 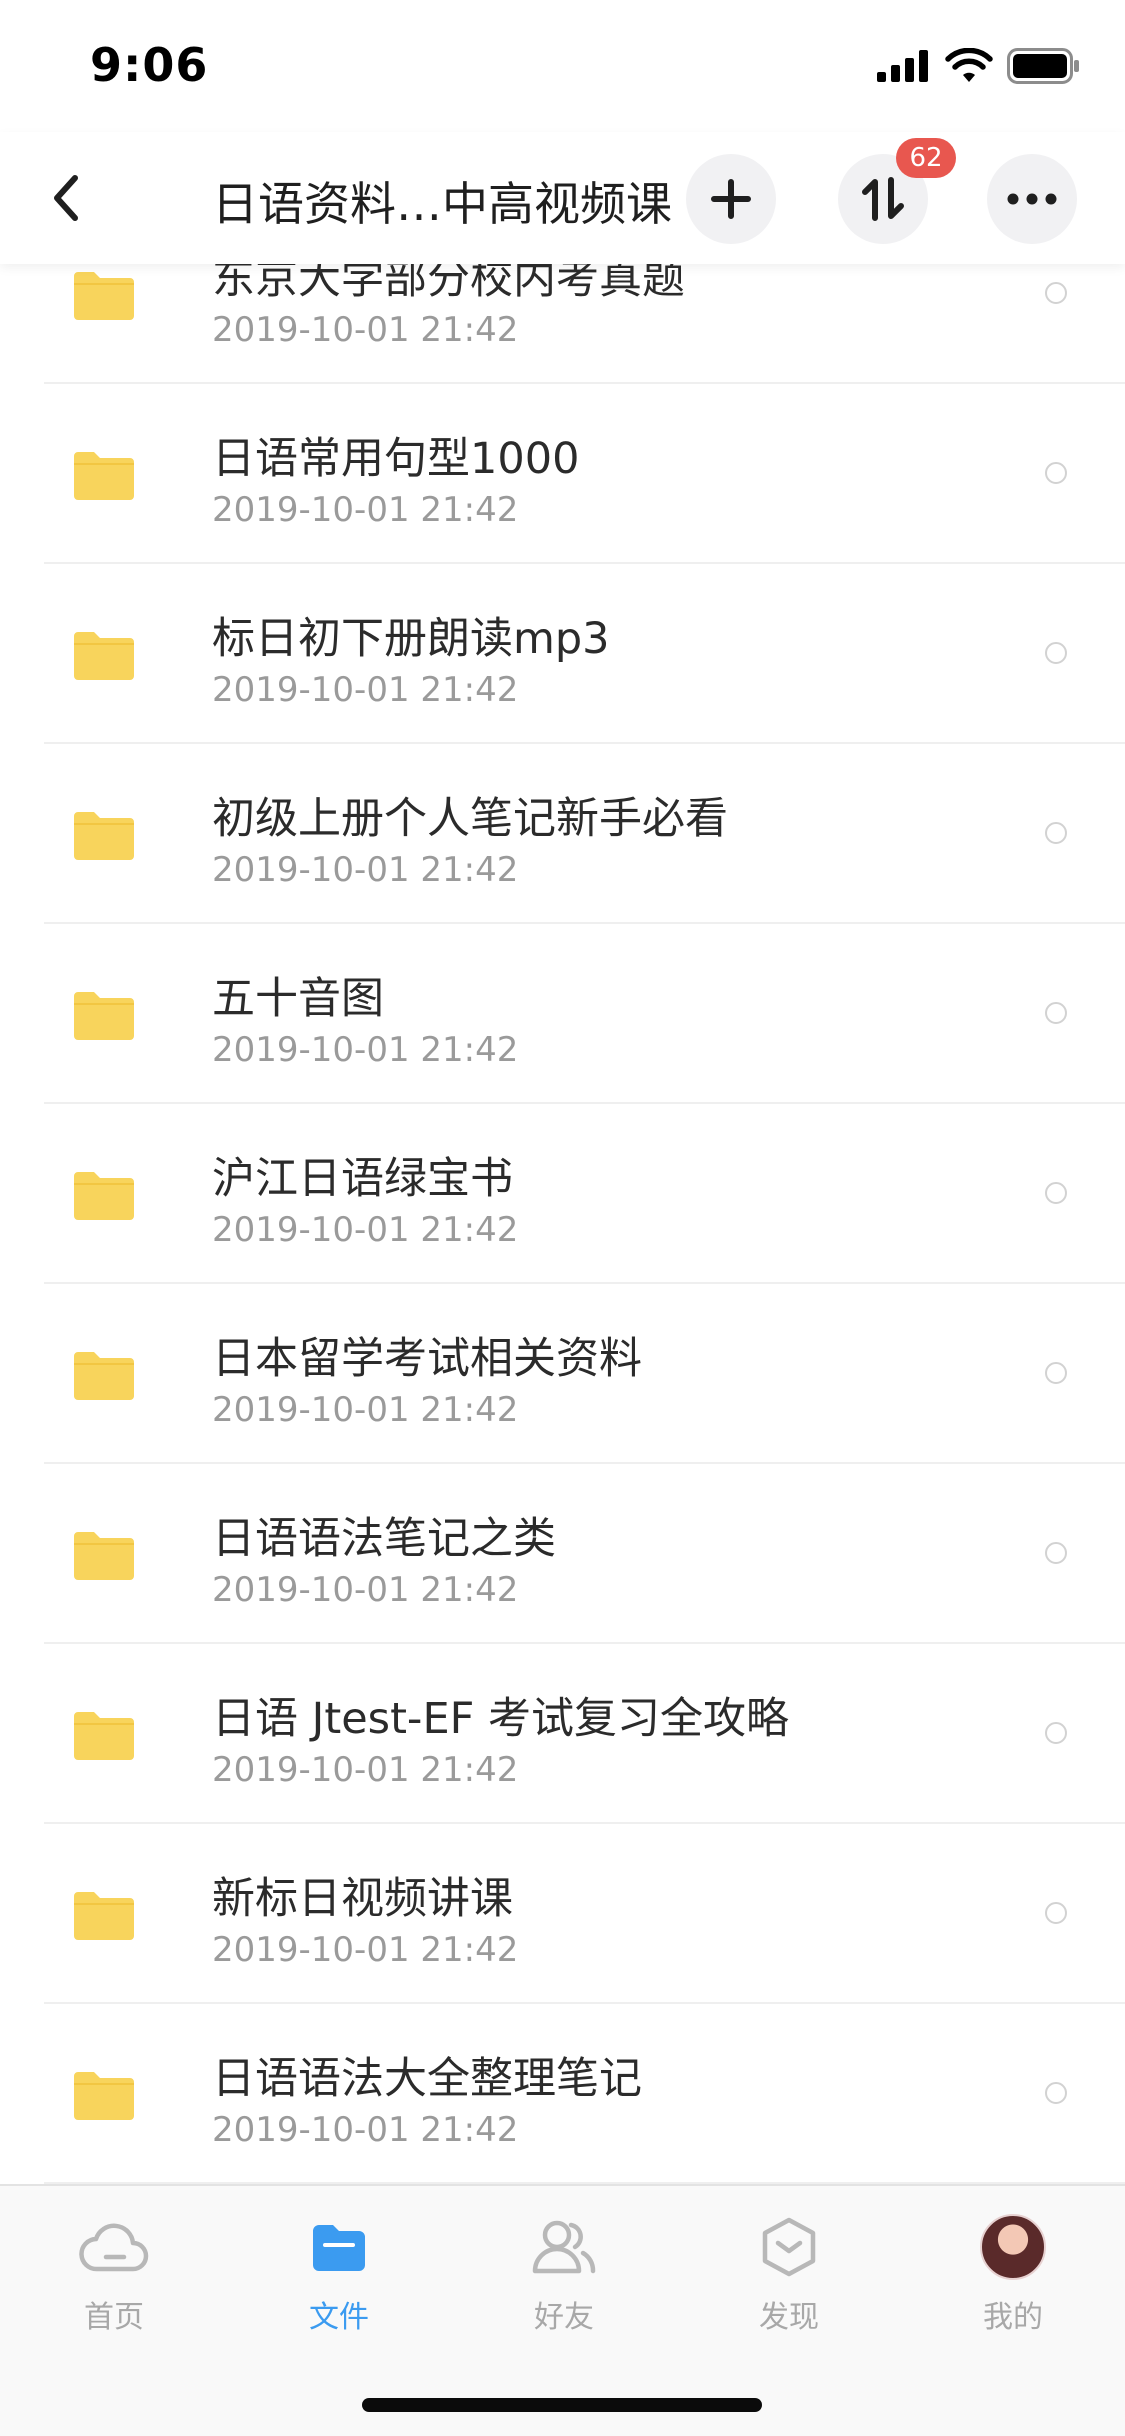 What do you see at coordinates (562, 1554) in the screenshot?
I see `file-row: 日语语法笔记之类 2019-10-01 21:42` at bounding box center [562, 1554].